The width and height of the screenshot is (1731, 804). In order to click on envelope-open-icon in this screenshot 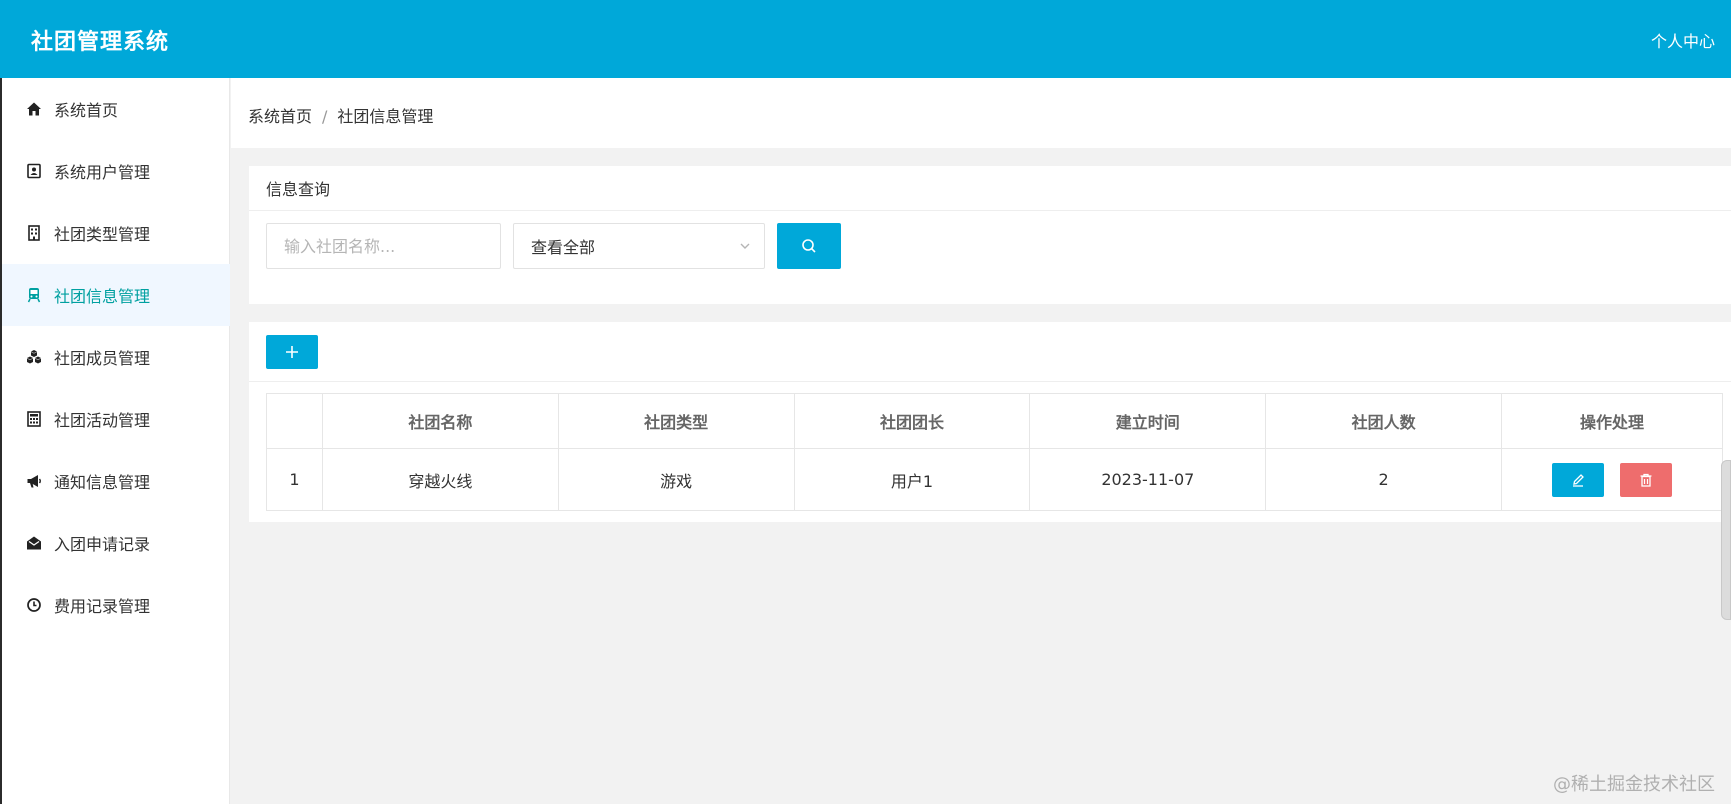, I will do `click(34, 543)`.